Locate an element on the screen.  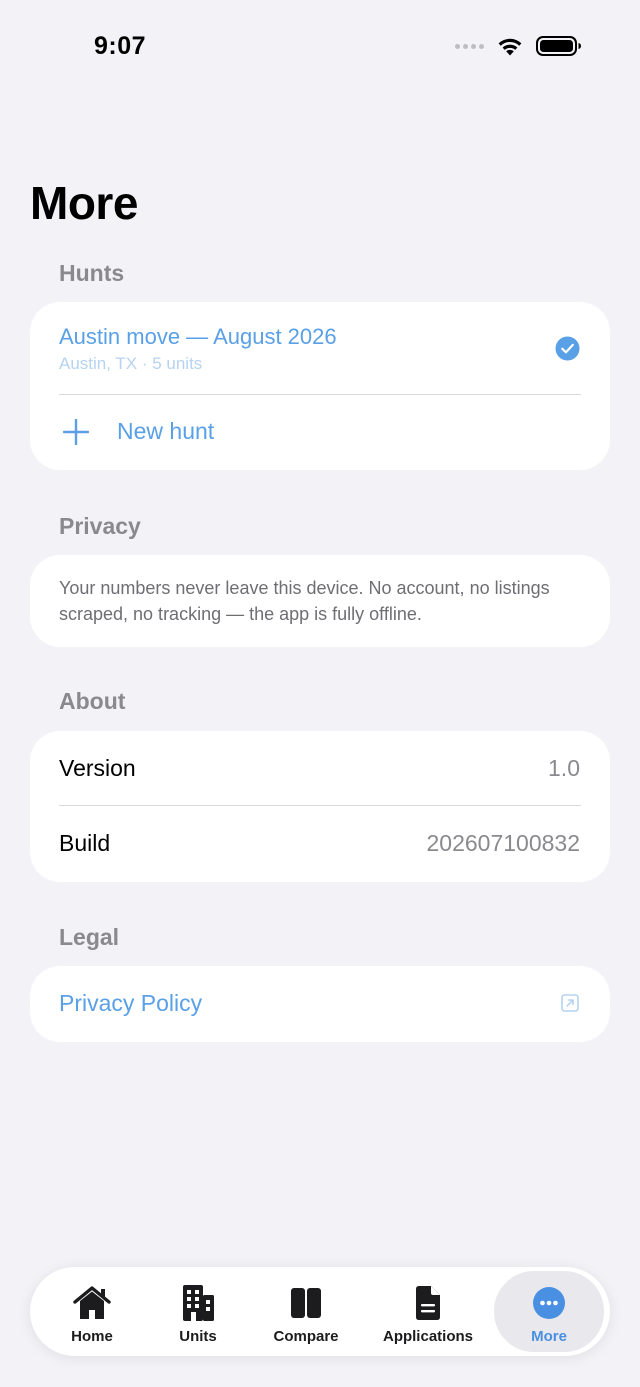
split-rectangle-icon is located at coordinates (306, 1303).